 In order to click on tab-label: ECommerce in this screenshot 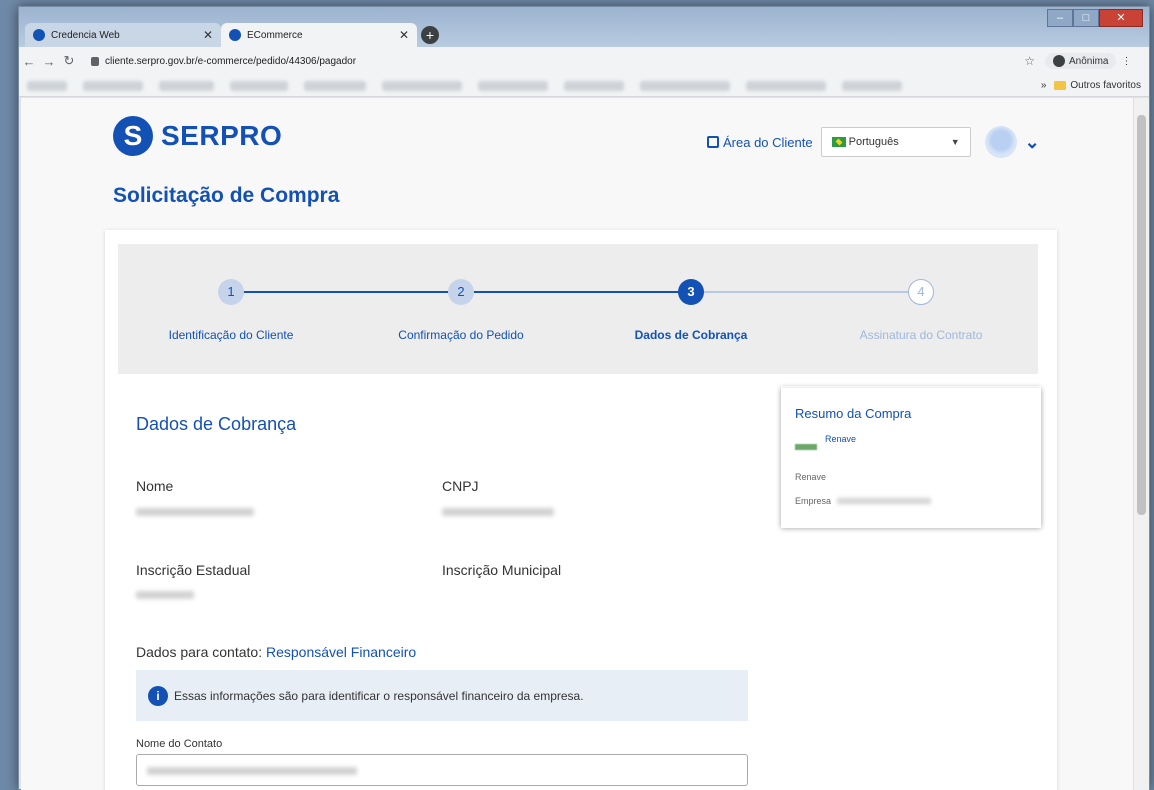, I will do `click(275, 35)`.